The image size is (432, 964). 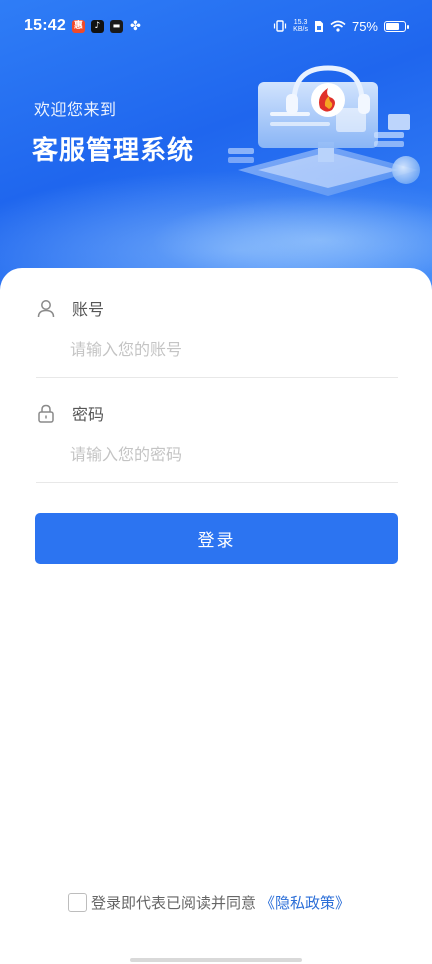 What do you see at coordinates (174, 903) in the screenshot?
I see `agreement-text: 登录即代表已阅读并同意` at bounding box center [174, 903].